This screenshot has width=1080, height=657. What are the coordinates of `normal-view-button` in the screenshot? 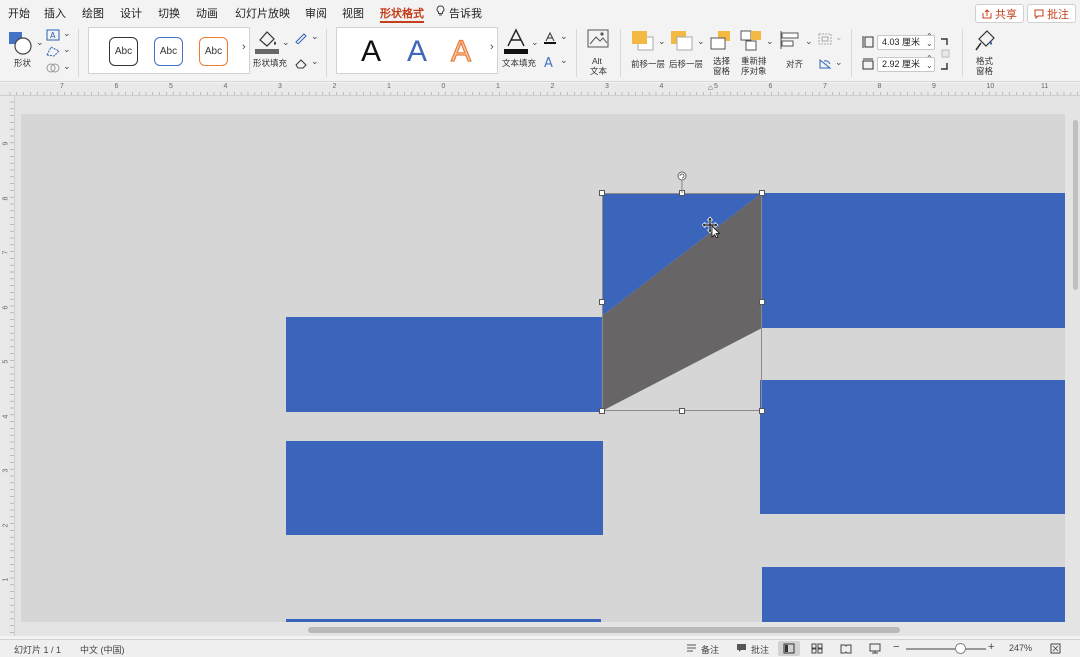 It's located at (789, 648).